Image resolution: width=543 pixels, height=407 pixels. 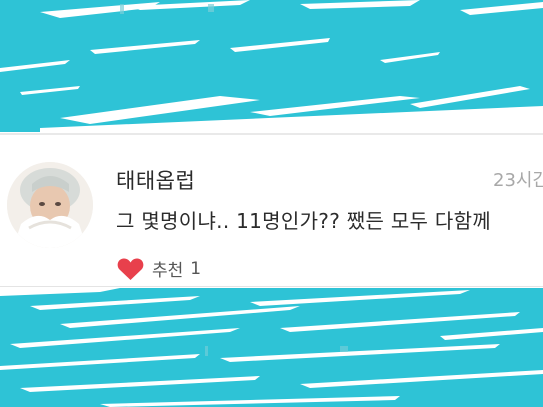 I want to click on avatar, so click(x=50, y=205).